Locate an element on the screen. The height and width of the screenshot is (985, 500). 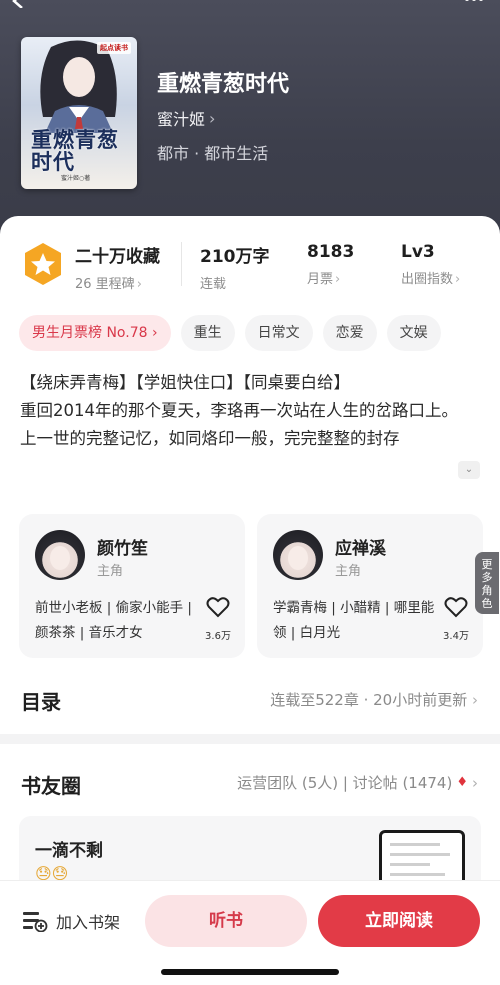
tag-item: 日常文 is located at coordinates (278, 333).